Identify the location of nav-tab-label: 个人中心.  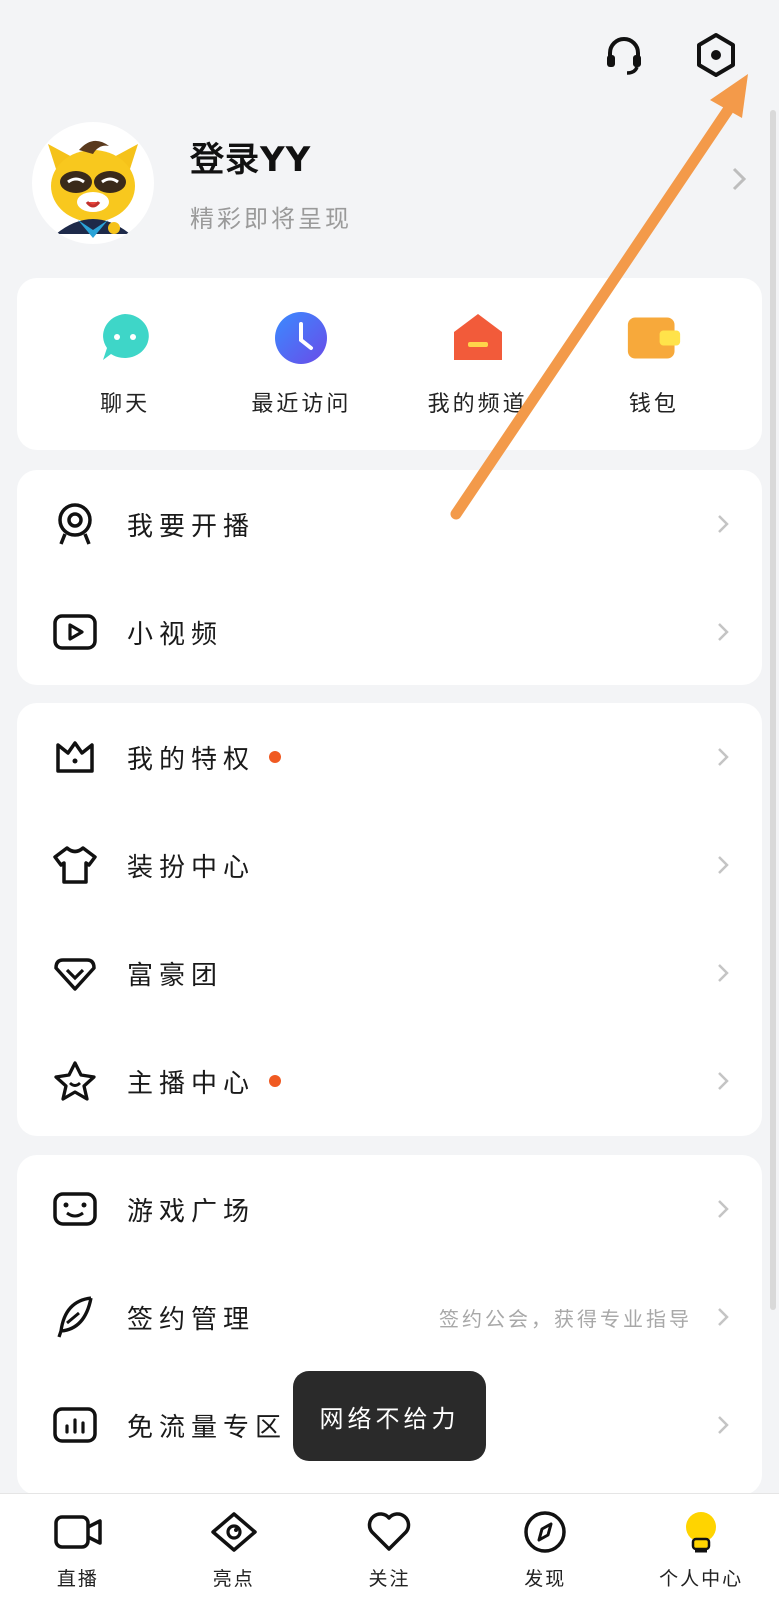
(701, 1579).